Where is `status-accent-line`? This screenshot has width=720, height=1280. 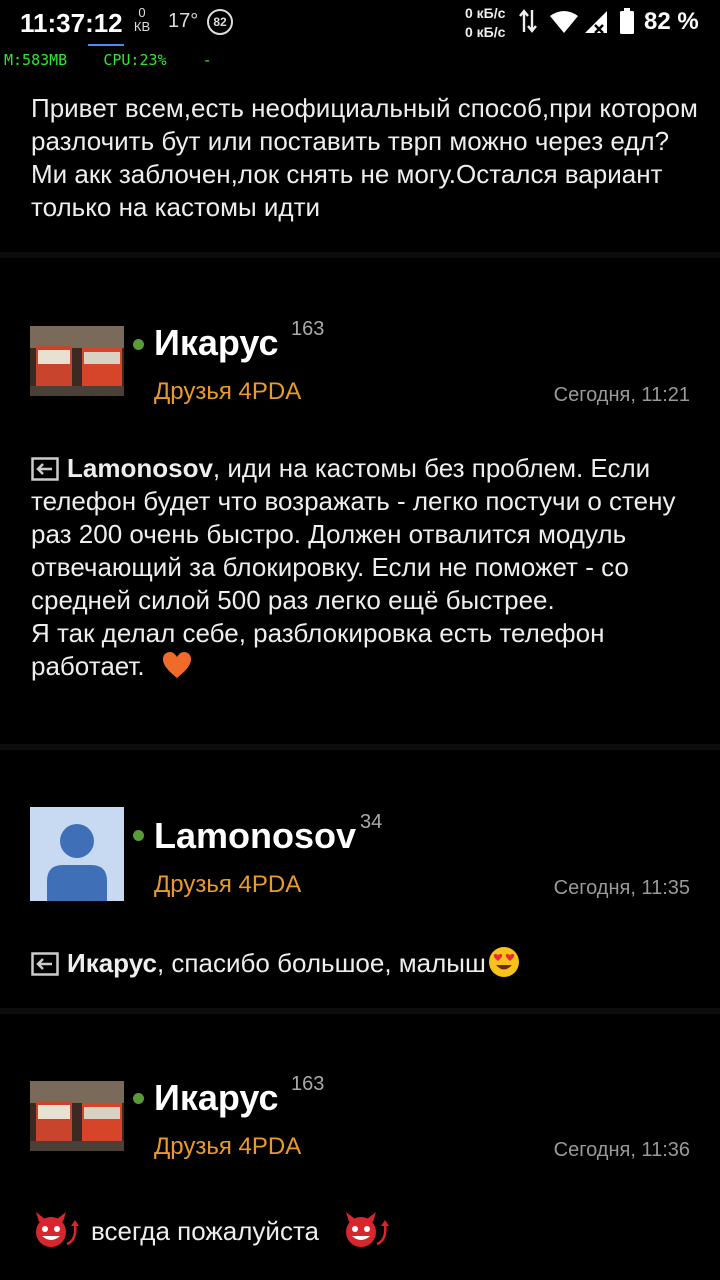
status-accent-line is located at coordinates (106, 45).